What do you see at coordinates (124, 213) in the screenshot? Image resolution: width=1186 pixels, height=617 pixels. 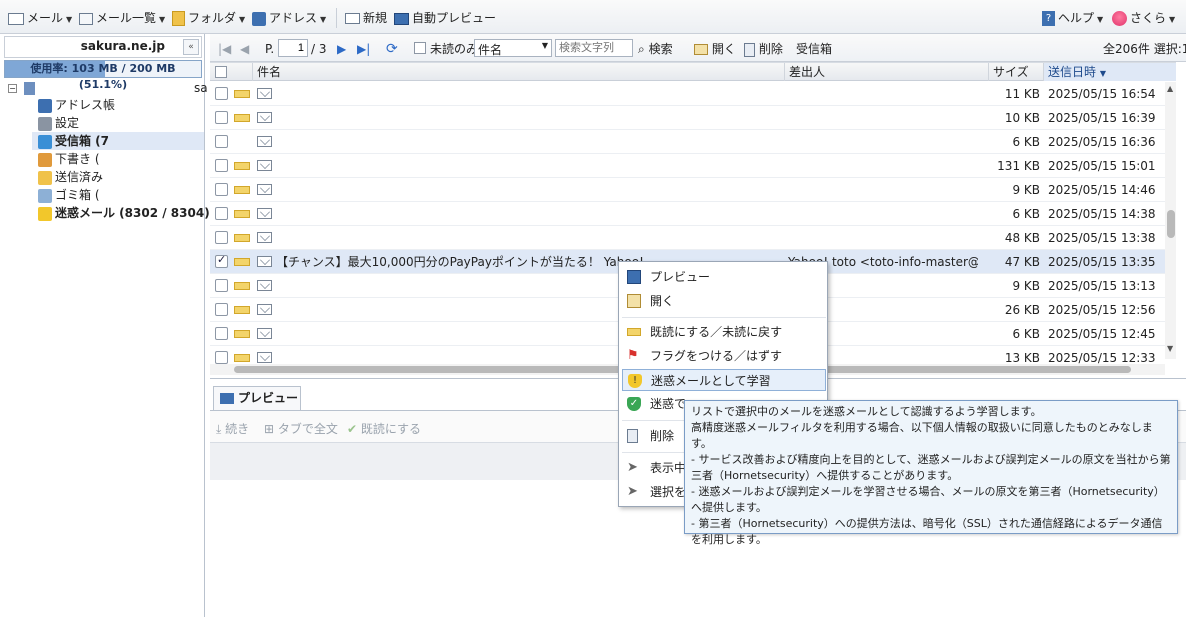 I see `folder-item: 迷惑メール (8302 / 8304)` at bounding box center [124, 213].